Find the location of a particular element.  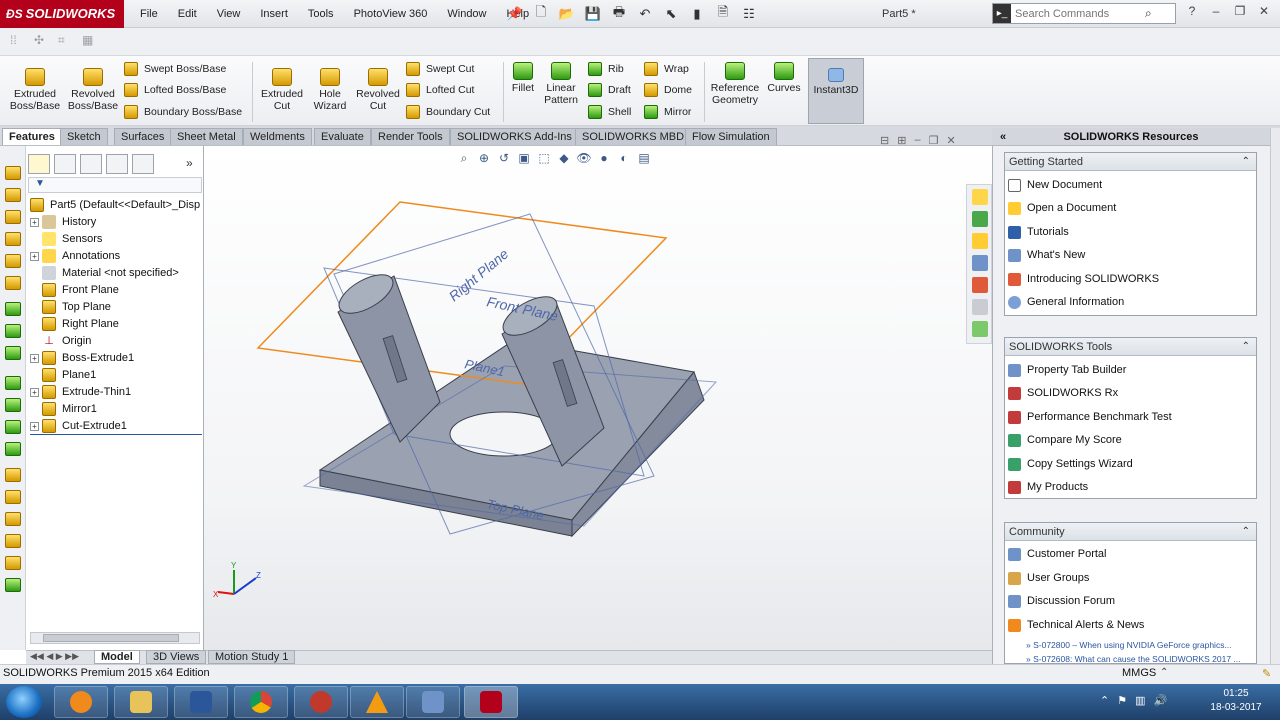

menu-photoview: PhotoView 360 is located at coordinates (391, 14).